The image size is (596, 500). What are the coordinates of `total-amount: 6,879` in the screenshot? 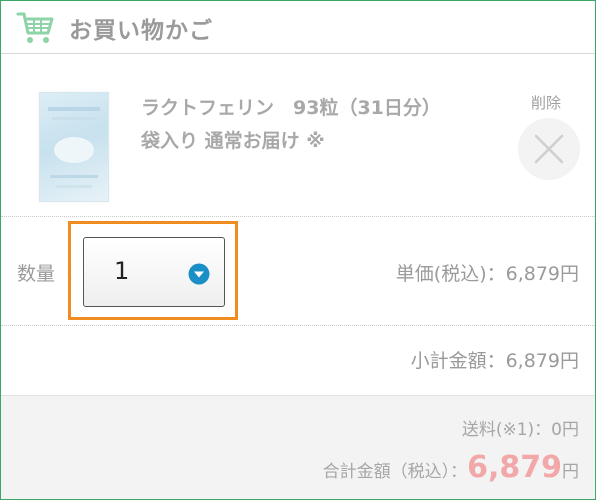 It's located at (514, 467).